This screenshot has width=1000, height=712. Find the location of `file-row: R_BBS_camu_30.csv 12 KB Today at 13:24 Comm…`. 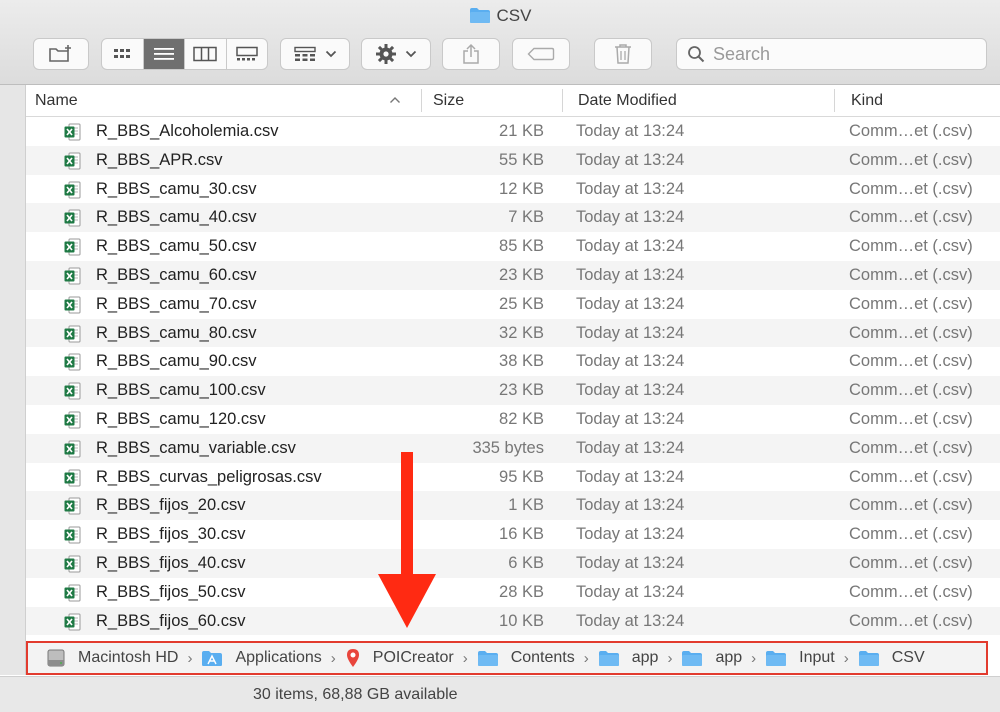

file-row: R_BBS_camu_30.csv 12 KB Today at 13:24 Comm… is located at coordinates (513, 189).